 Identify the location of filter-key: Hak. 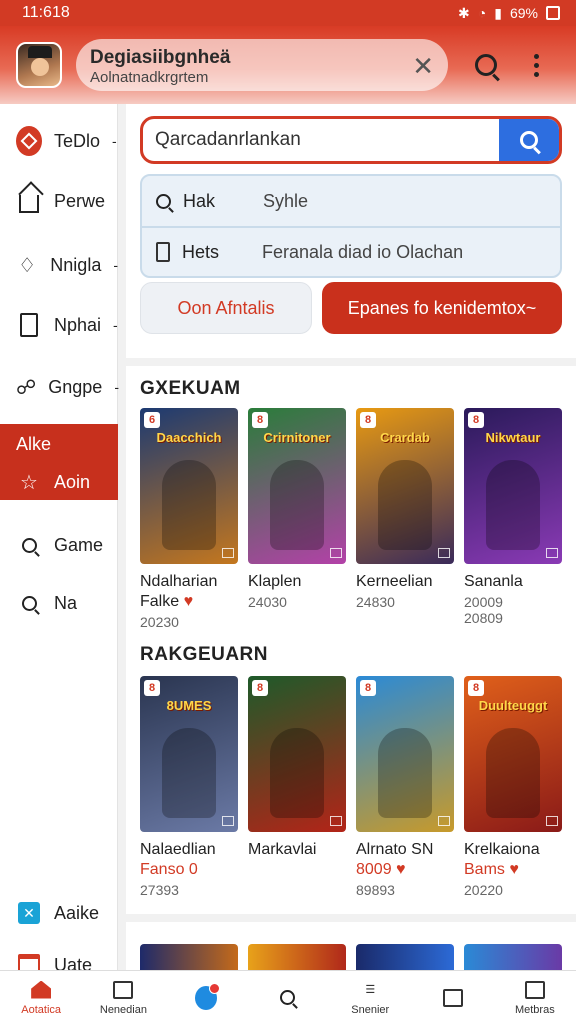
(199, 200).